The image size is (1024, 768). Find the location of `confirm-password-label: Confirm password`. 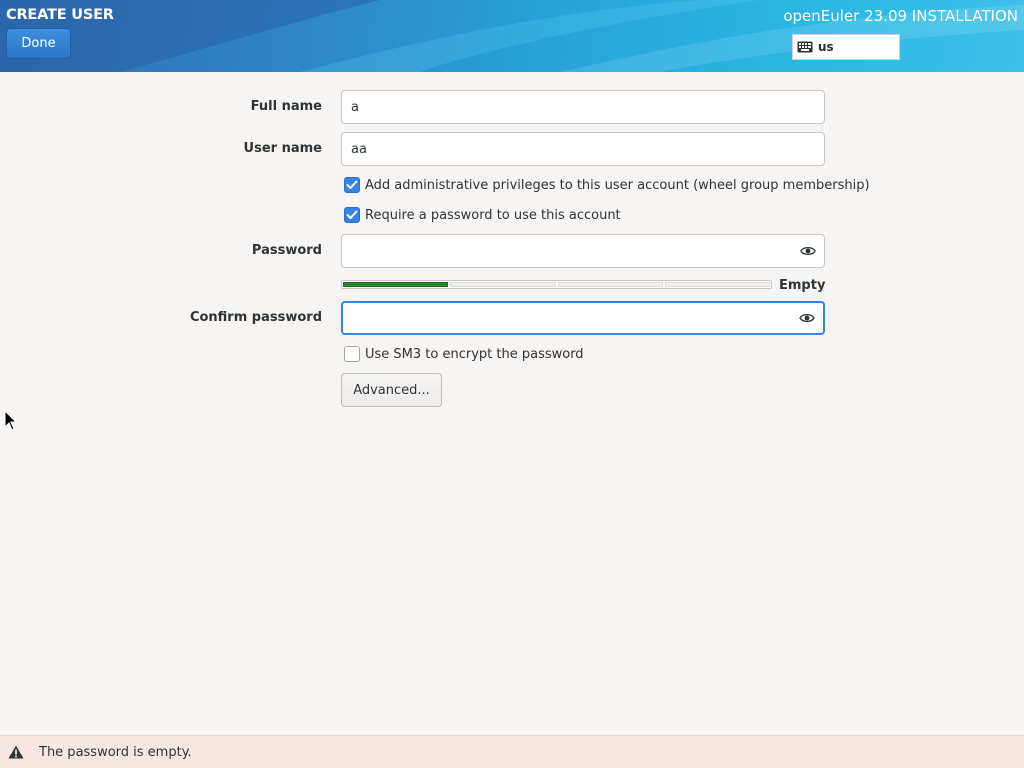

confirm-password-label: Confirm password is located at coordinates (255, 317).